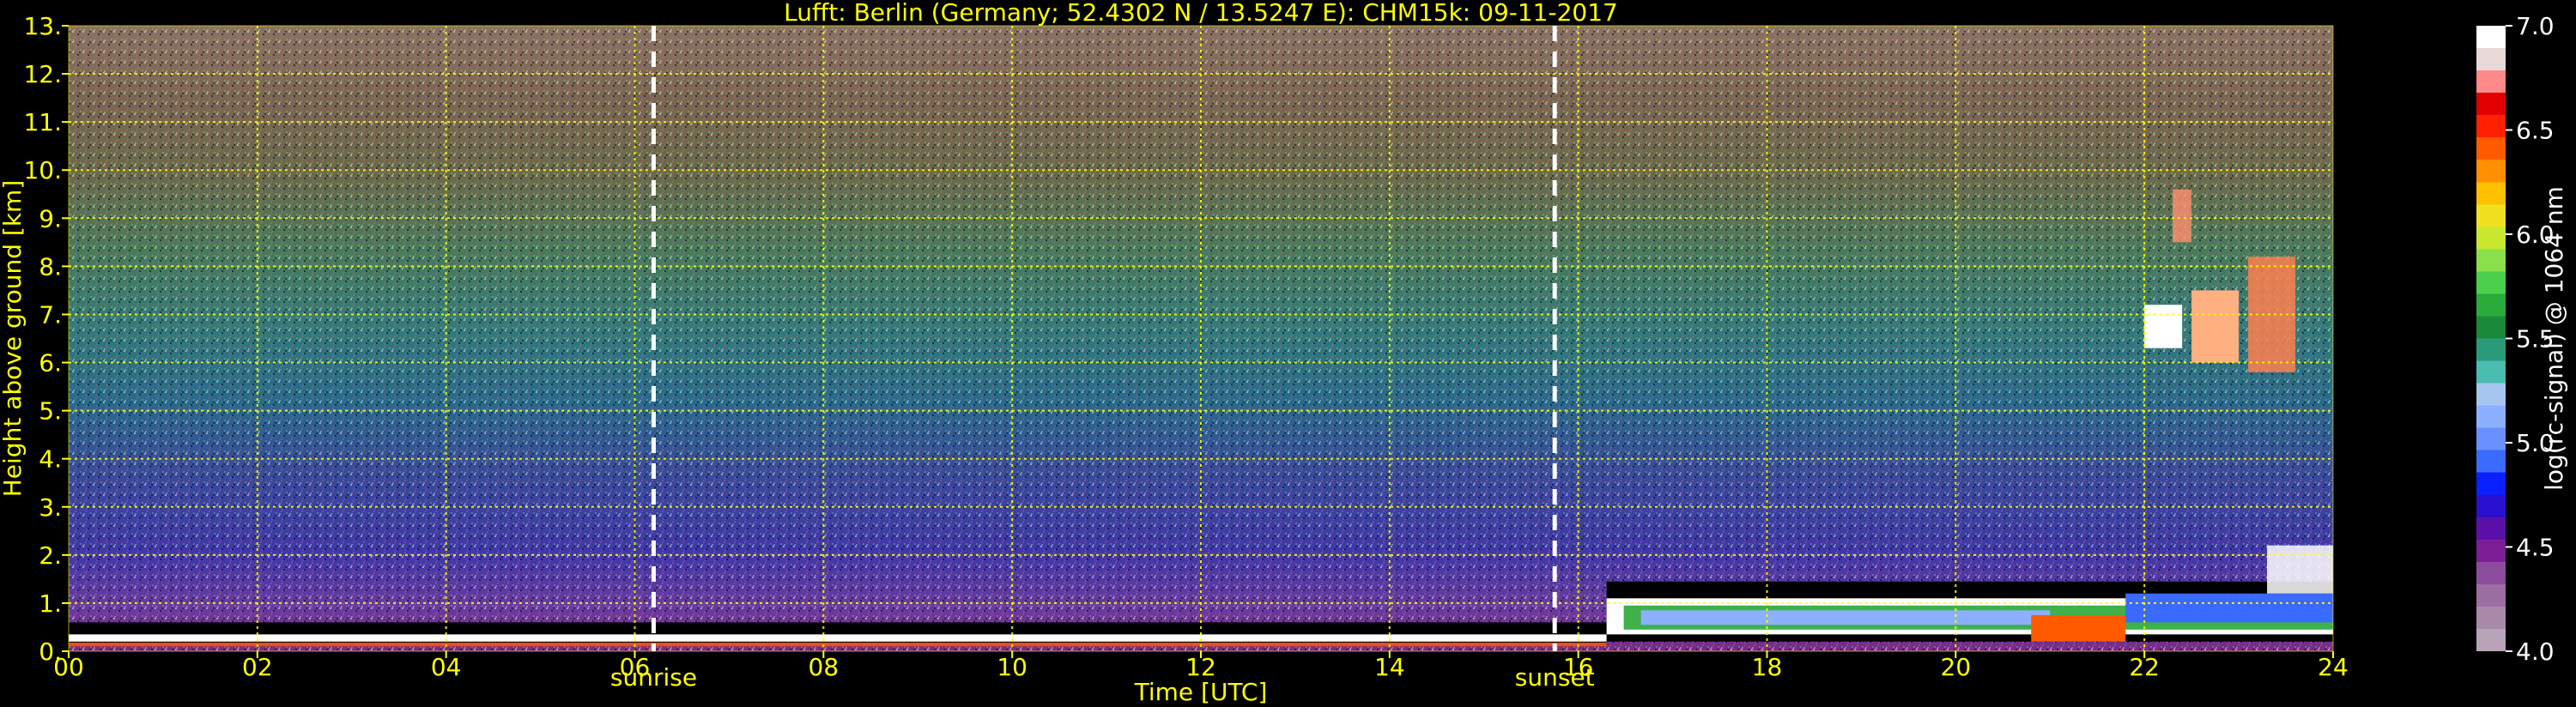  I want to click on colorbar-tick-label: 4.0, so click(2535, 652).